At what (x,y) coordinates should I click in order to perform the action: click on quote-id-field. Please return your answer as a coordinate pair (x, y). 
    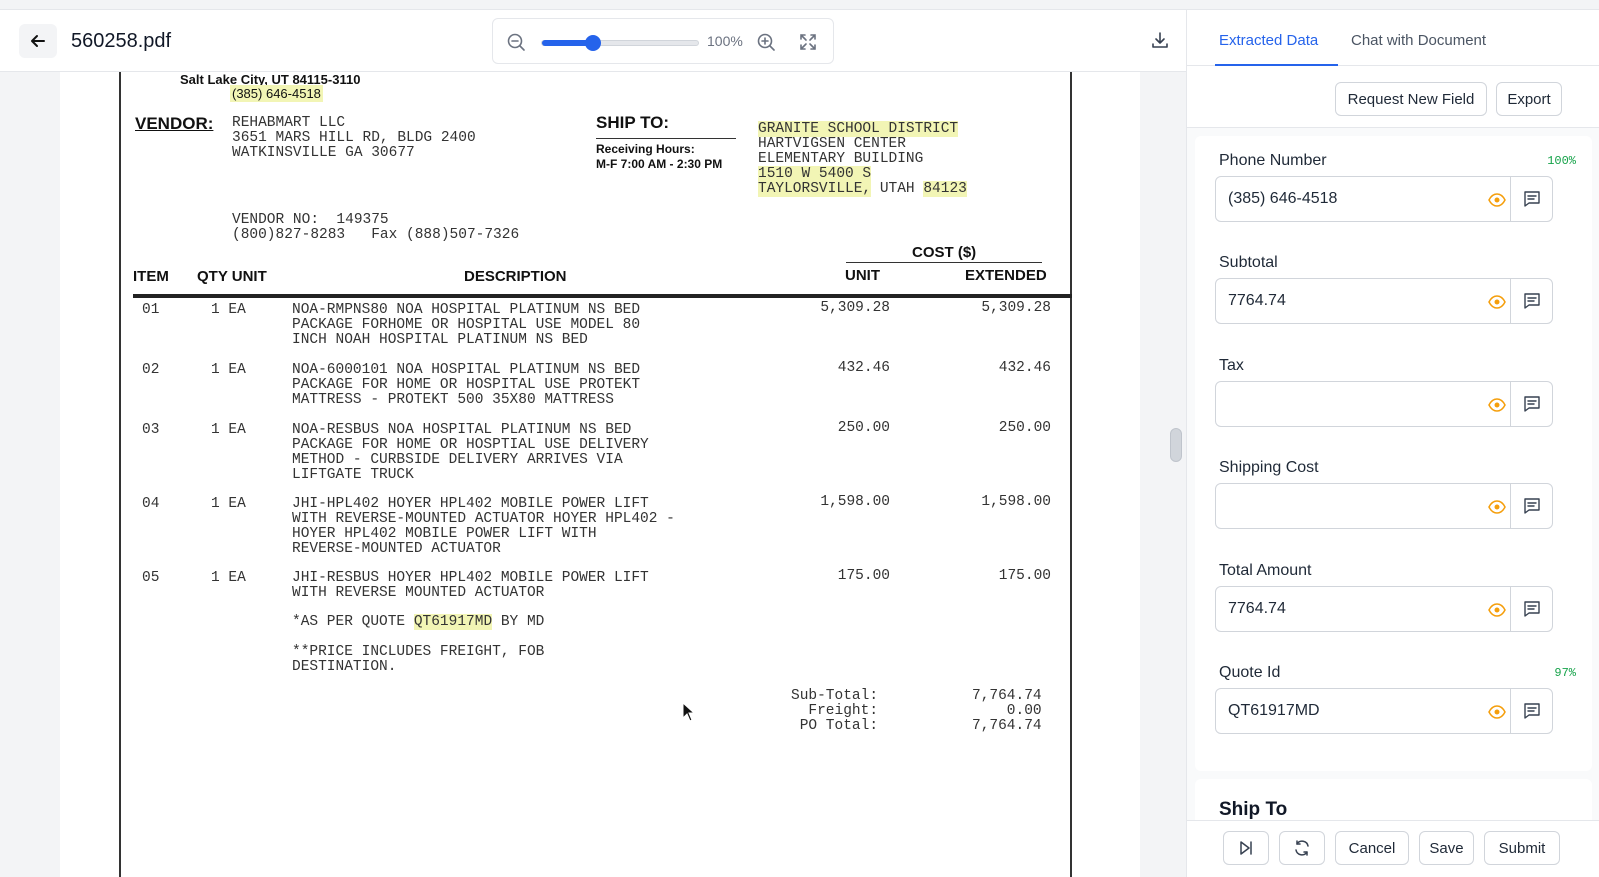
    Looking at the image, I should click on (1384, 711).